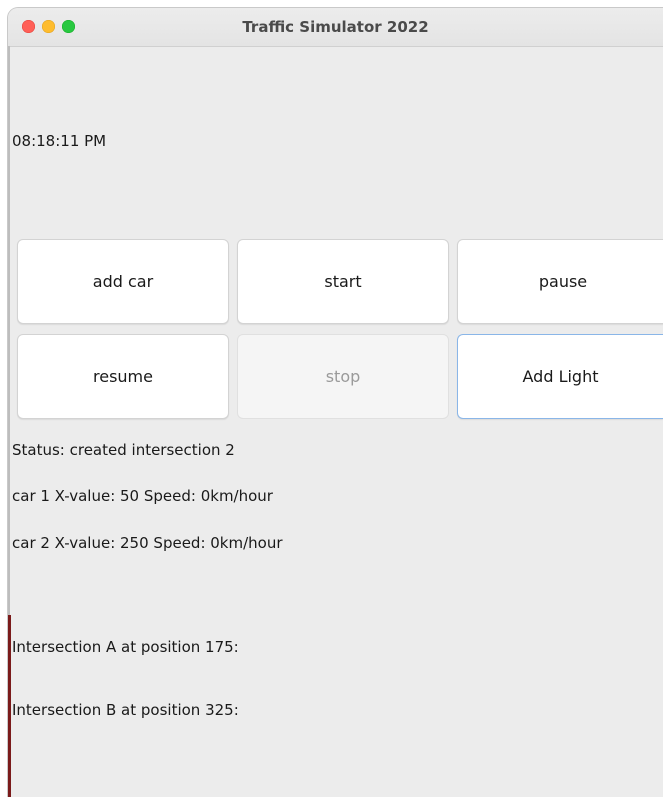 Image resolution: width=663 pixels, height=797 pixels. What do you see at coordinates (560, 376) in the screenshot?
I see `add-light-button: Add Light` at bounding box center [560, 376].